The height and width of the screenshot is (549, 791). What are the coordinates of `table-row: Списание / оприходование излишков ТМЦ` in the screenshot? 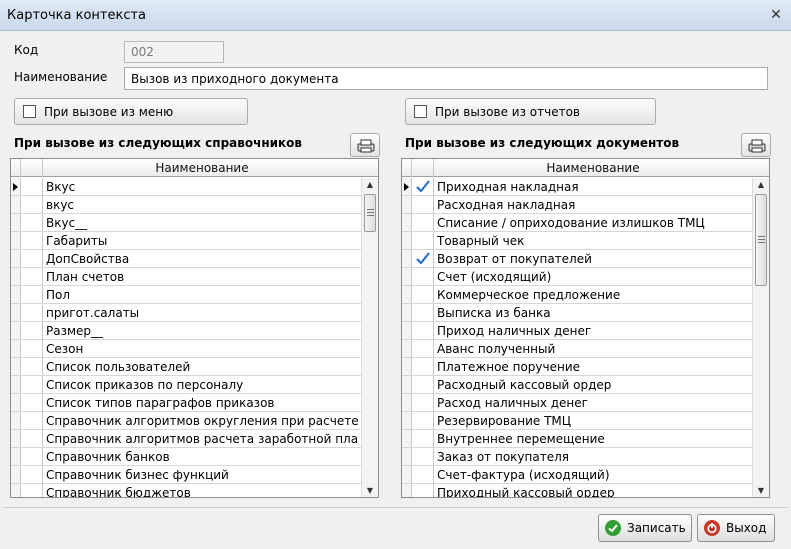 It's located at (577, 223).